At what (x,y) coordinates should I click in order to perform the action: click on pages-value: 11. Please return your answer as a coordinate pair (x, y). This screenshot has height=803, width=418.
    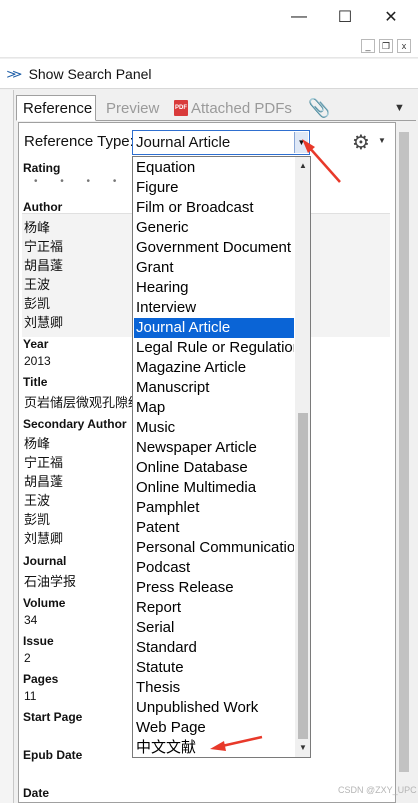
    Looking at the image, I should click on (30, 696).